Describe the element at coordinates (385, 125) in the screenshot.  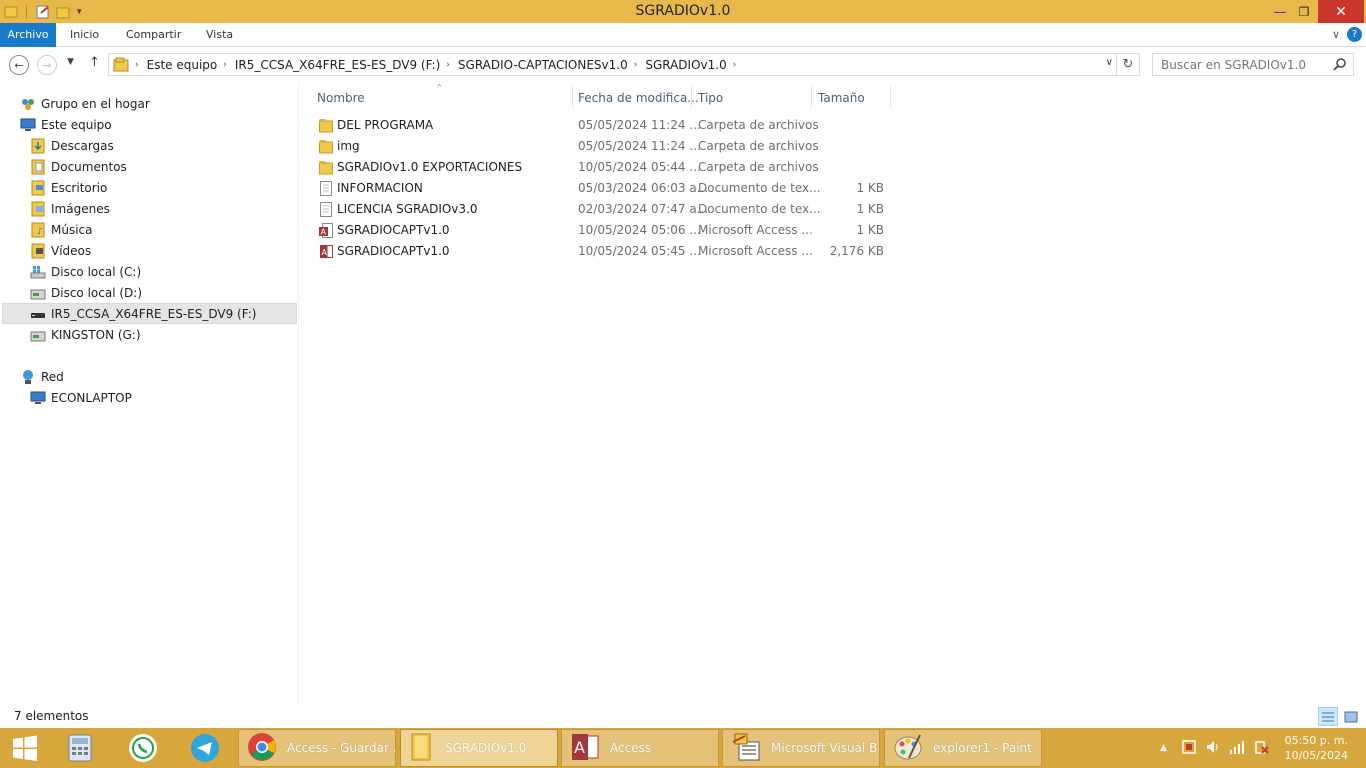
I see `file-name: DEL PROGRAMA` at that location.